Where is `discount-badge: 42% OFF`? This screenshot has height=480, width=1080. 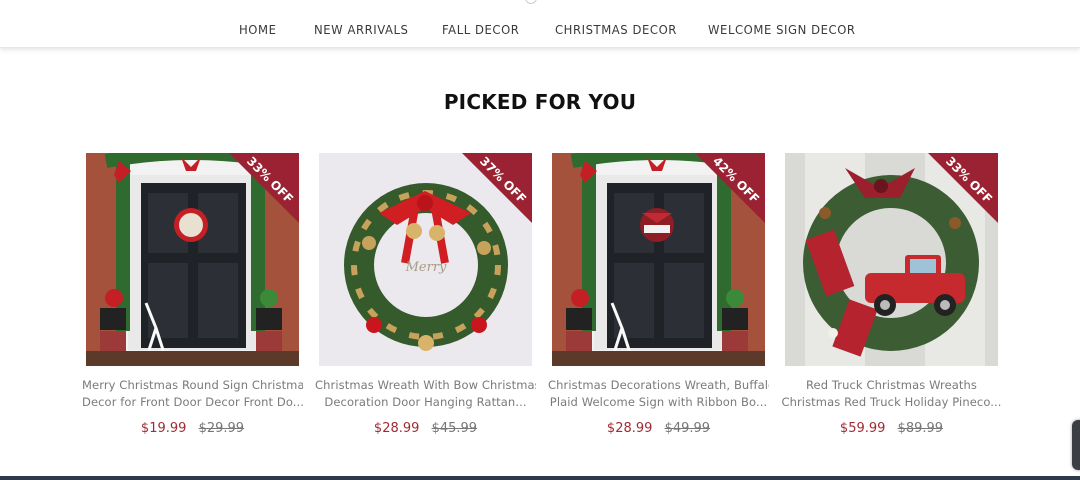 discount-badge: 42% OFF is located at coordinates (730, 188).